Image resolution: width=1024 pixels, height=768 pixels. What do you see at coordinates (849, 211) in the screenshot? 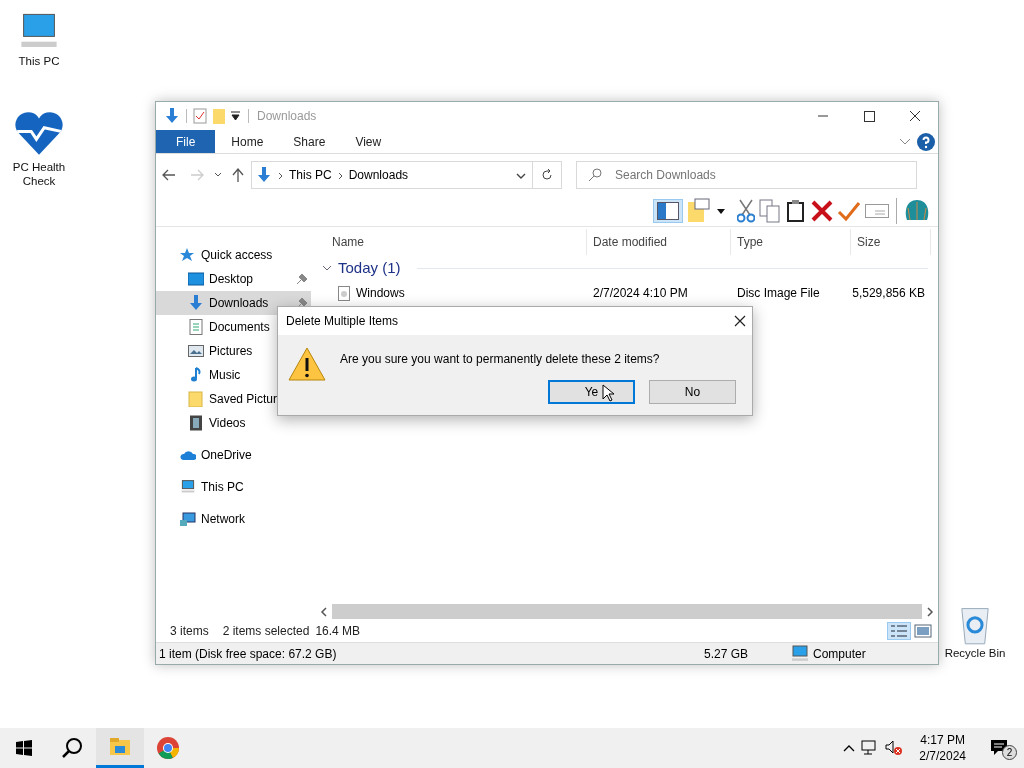
I see `checkmark-icon` at bounding box center [849, 211].